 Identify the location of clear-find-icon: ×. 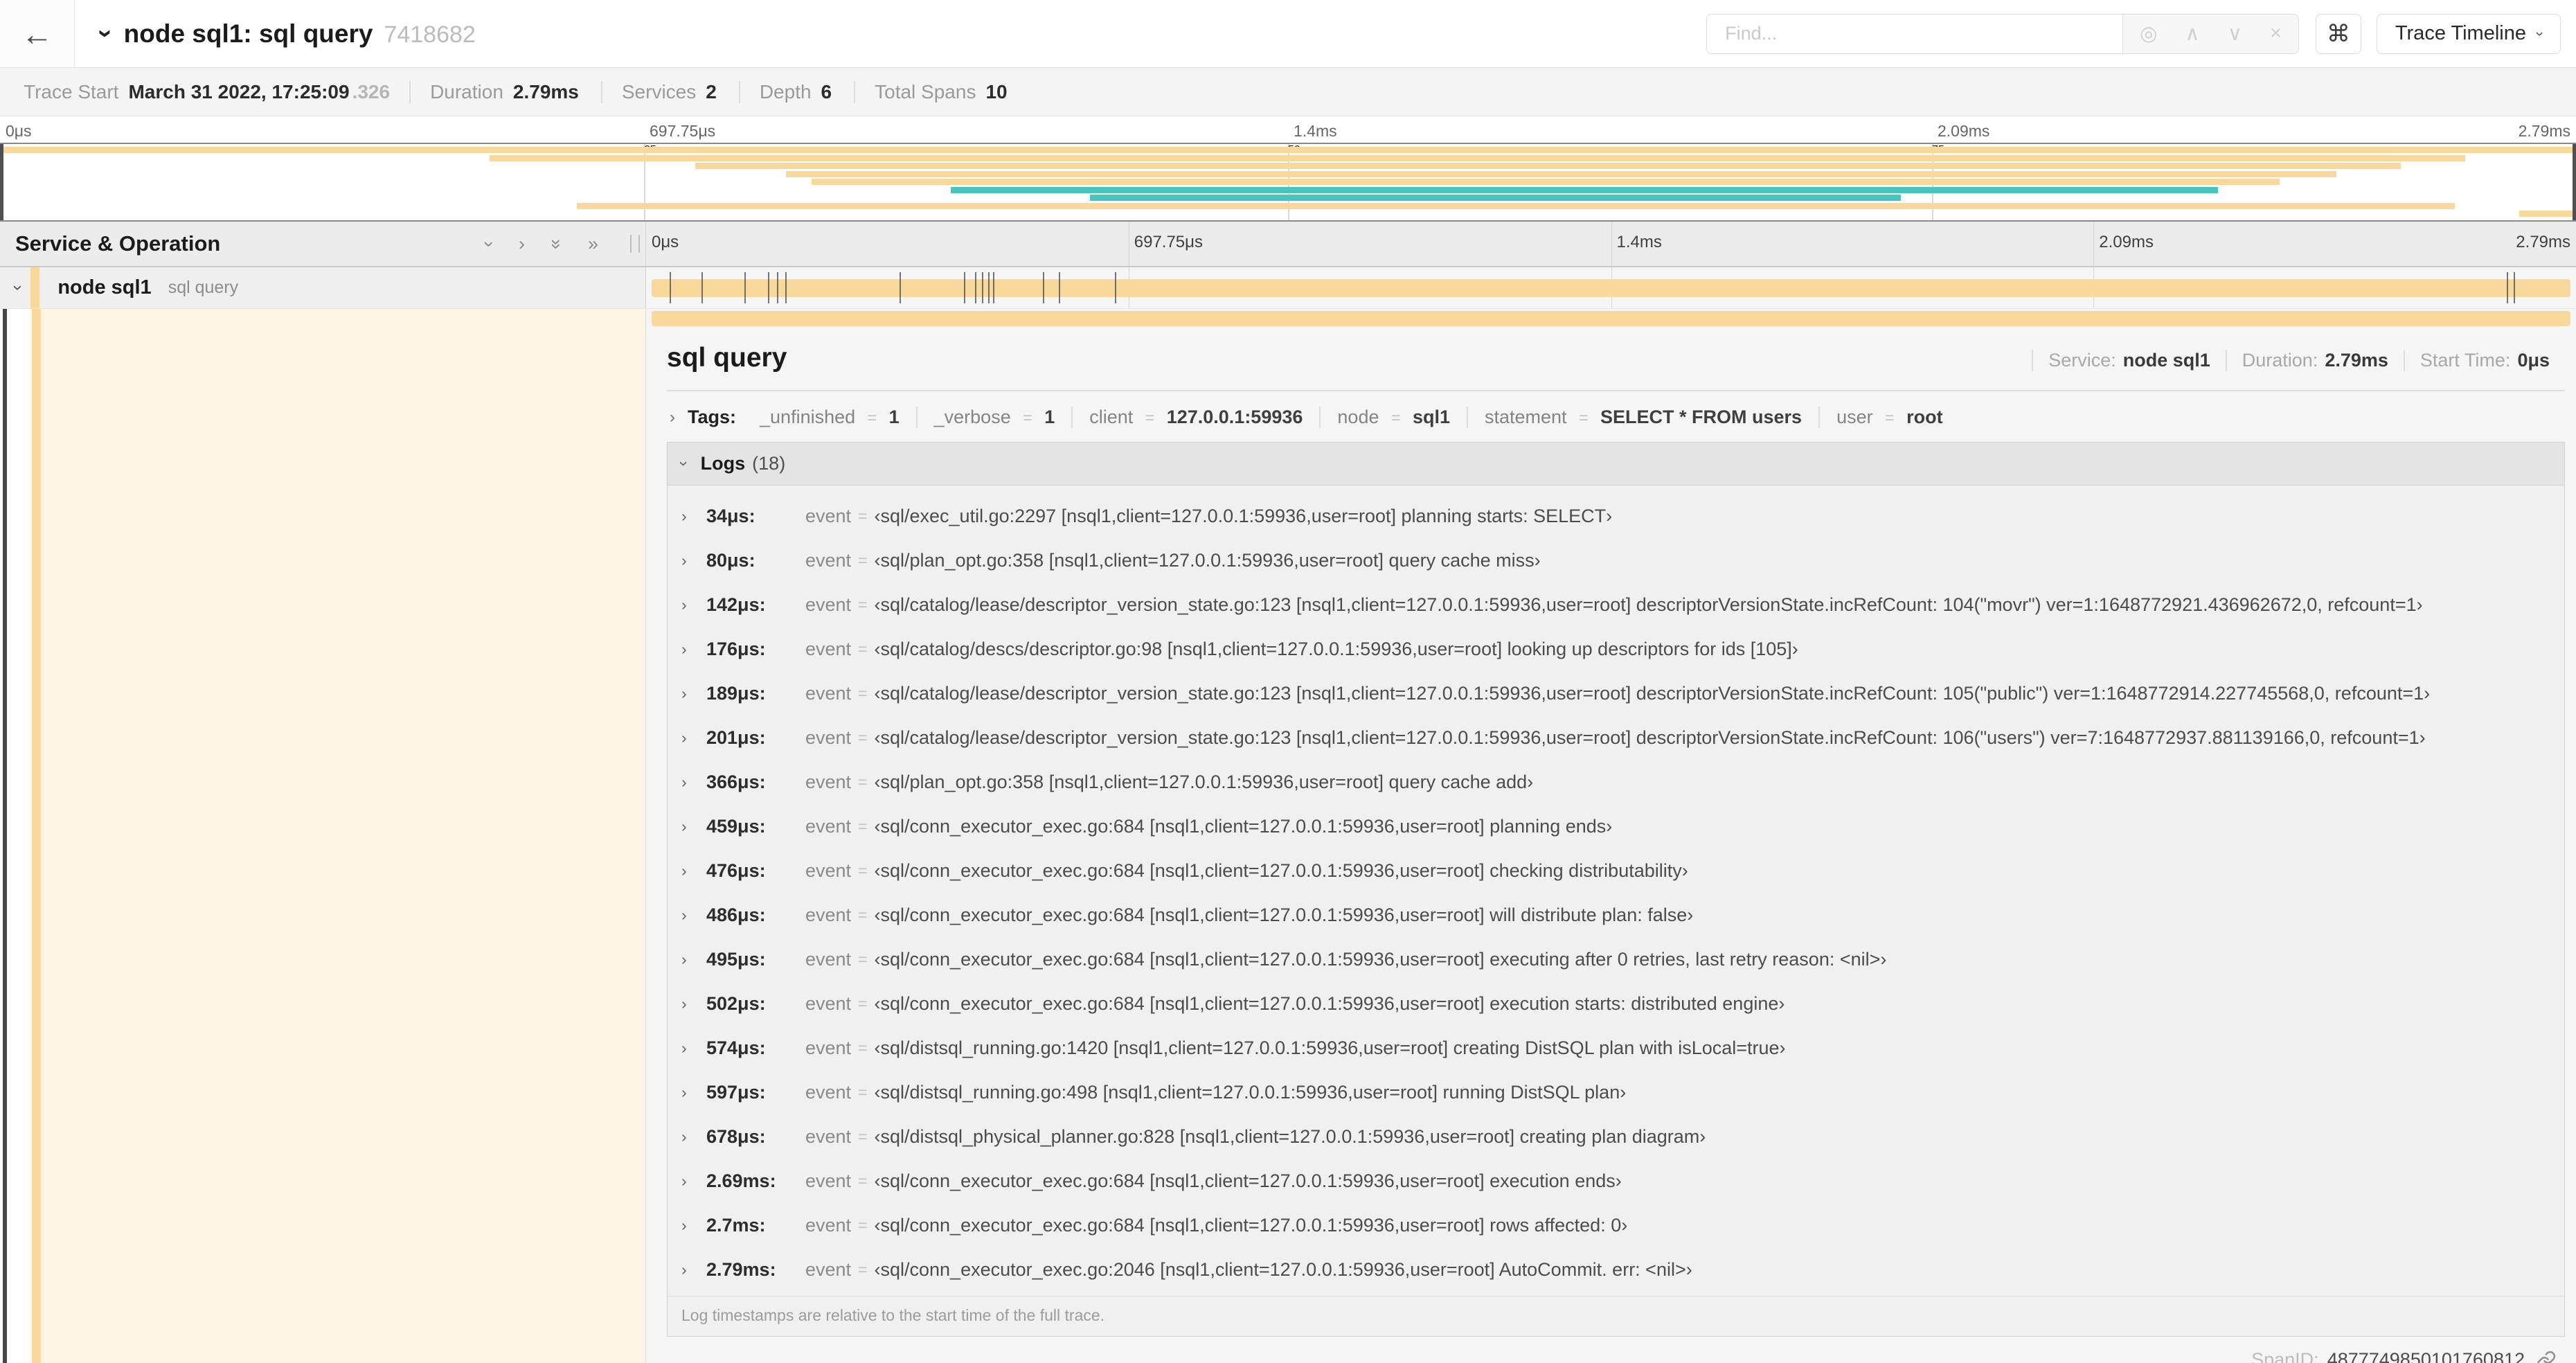
(2276, 33).